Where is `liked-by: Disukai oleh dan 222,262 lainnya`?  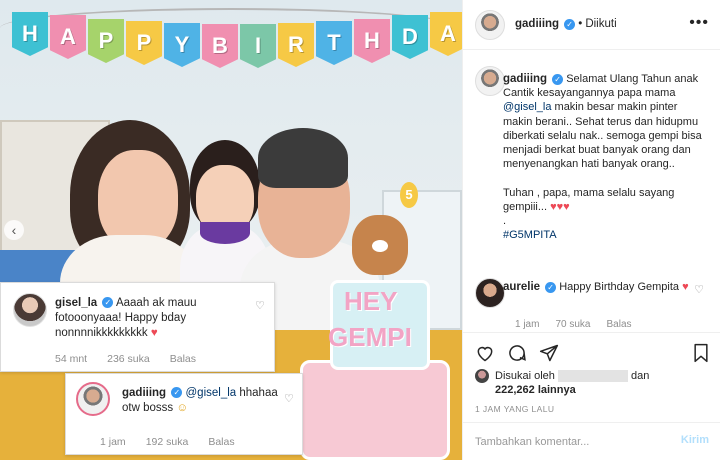 liked-by: Disukai oleh dan 222,262 lainnya is located at coordinates (595, 383).